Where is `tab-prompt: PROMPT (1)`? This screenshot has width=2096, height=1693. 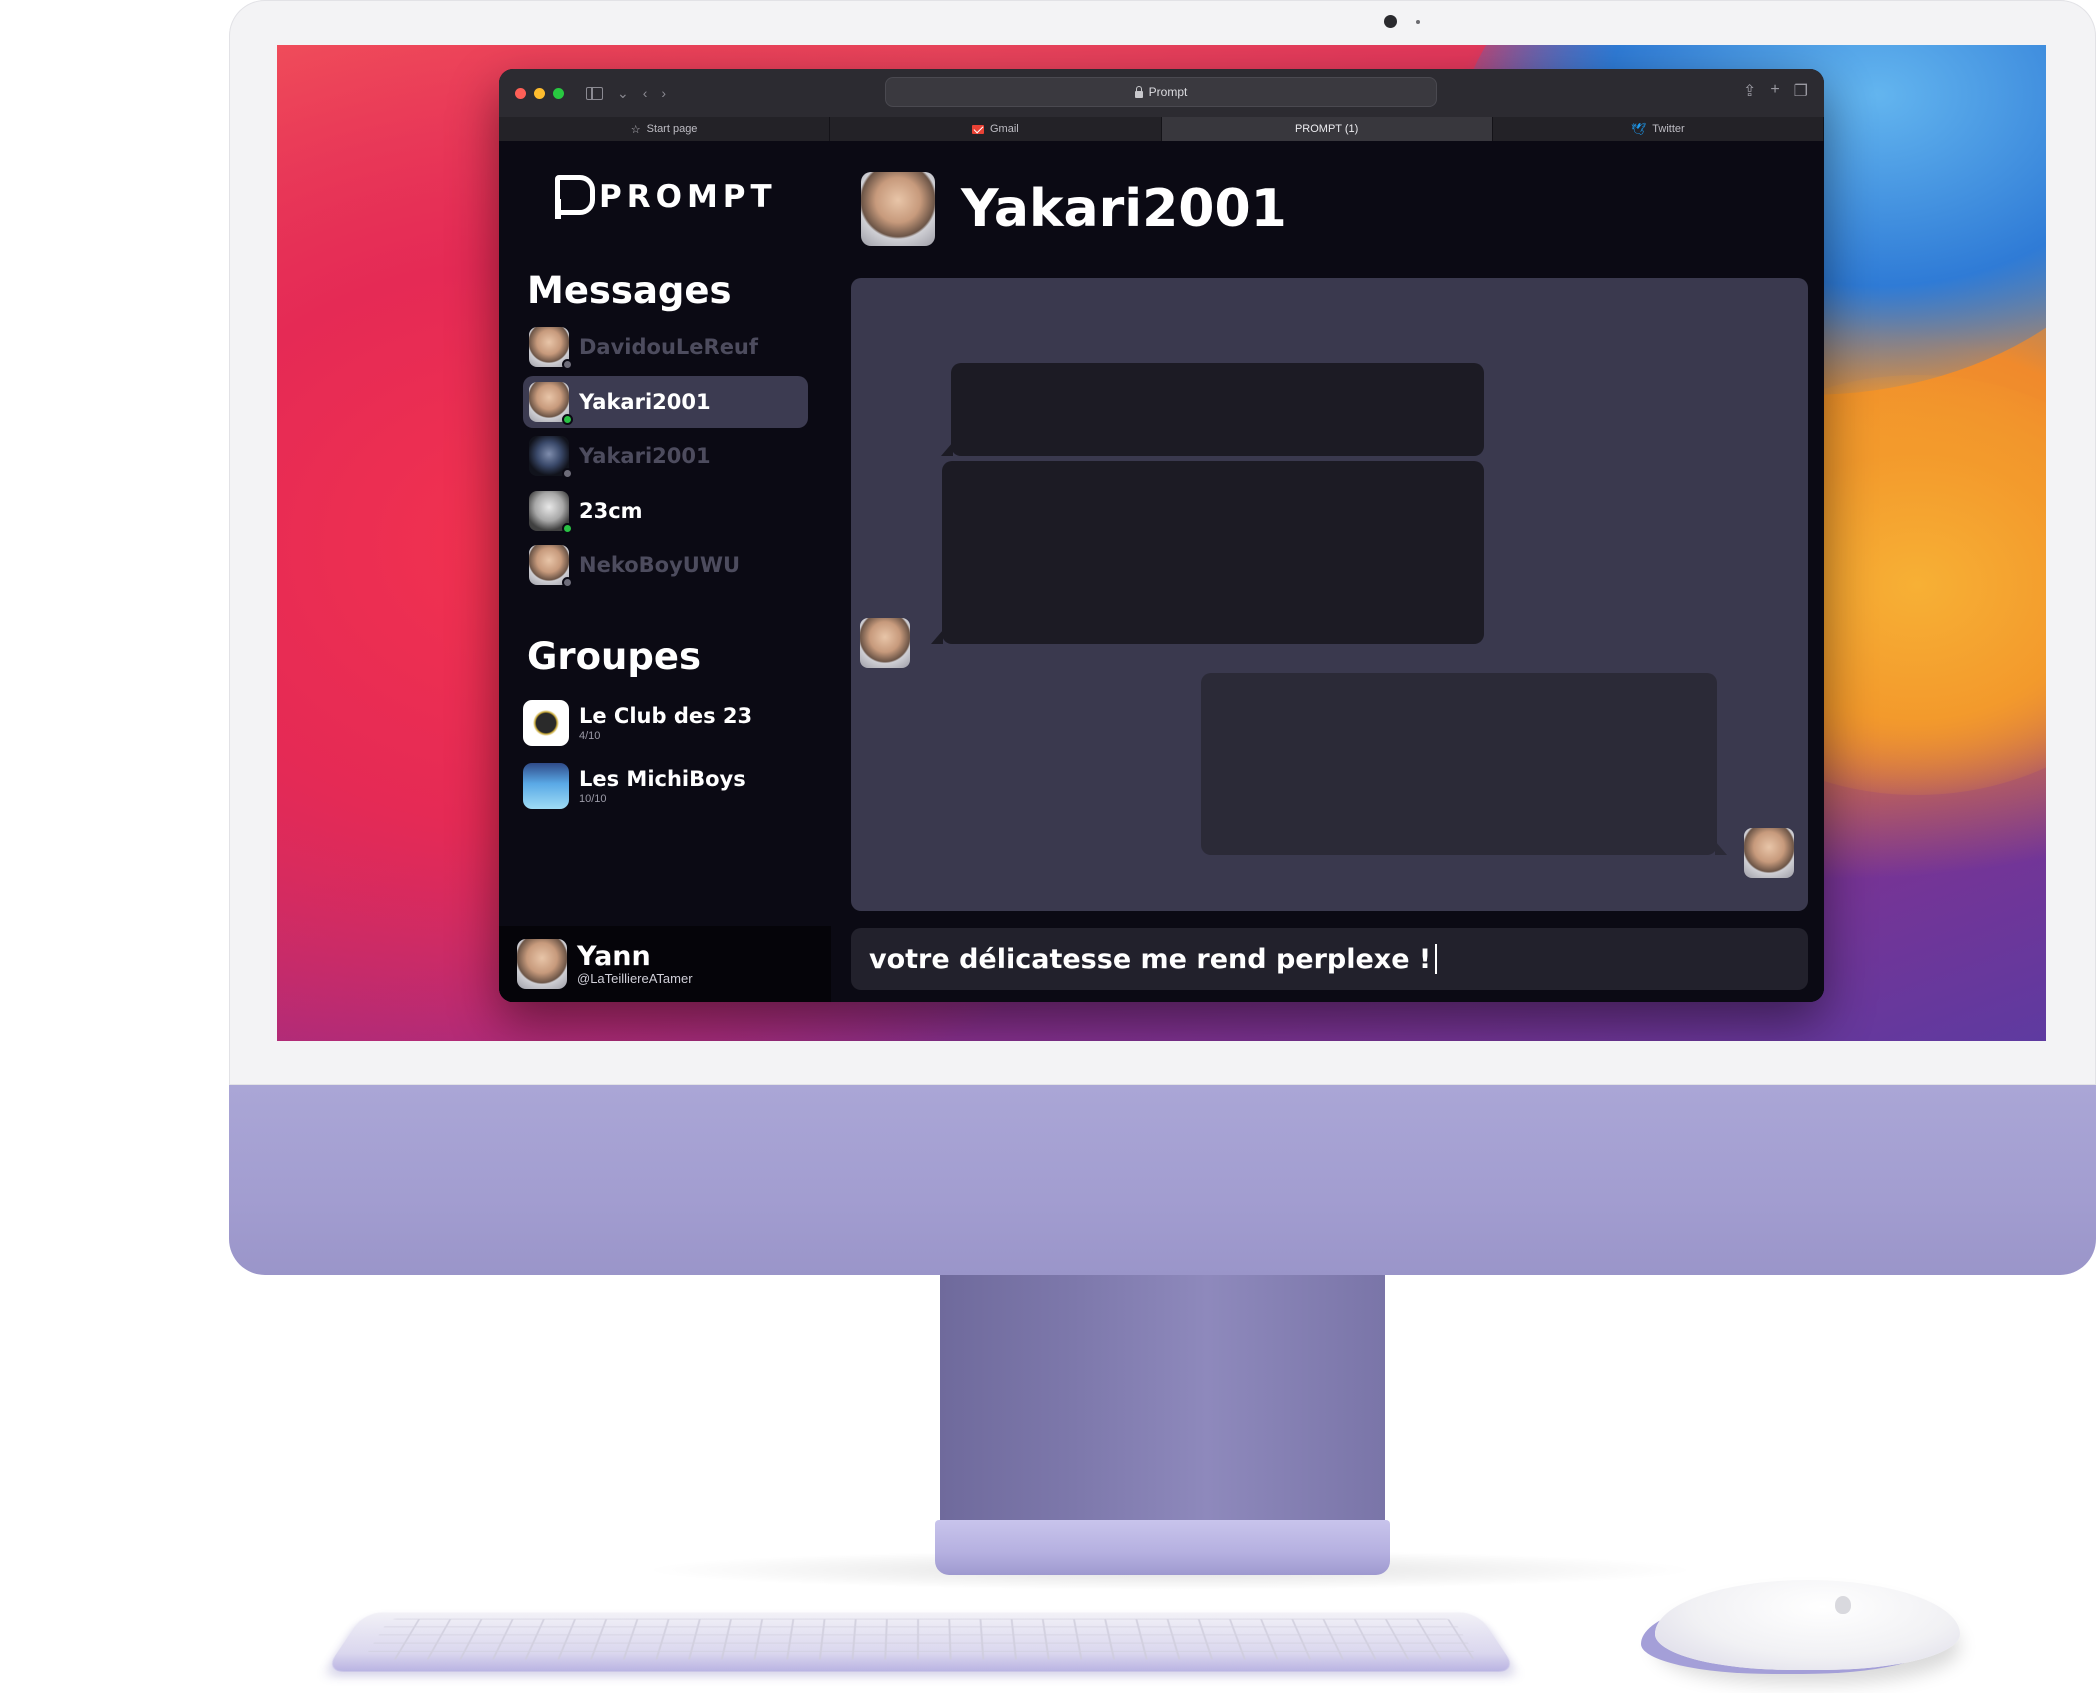 tab-prompt: PROMPT (1) is located at coordinates (1327, 129).